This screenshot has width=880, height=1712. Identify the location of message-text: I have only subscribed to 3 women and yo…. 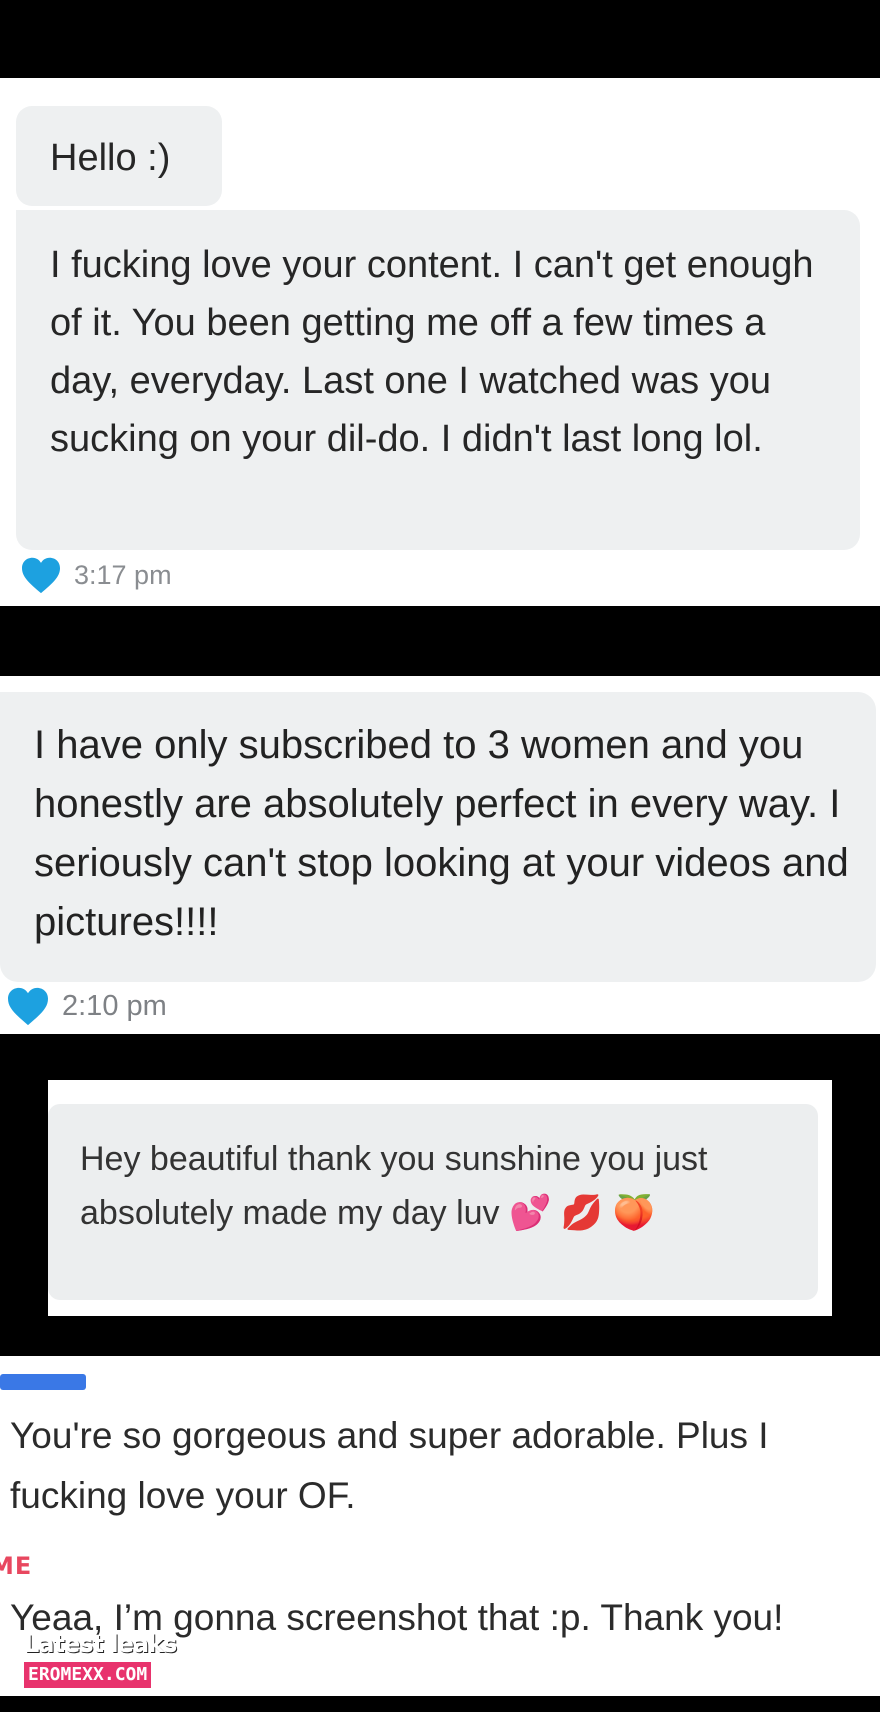
(441, 833).